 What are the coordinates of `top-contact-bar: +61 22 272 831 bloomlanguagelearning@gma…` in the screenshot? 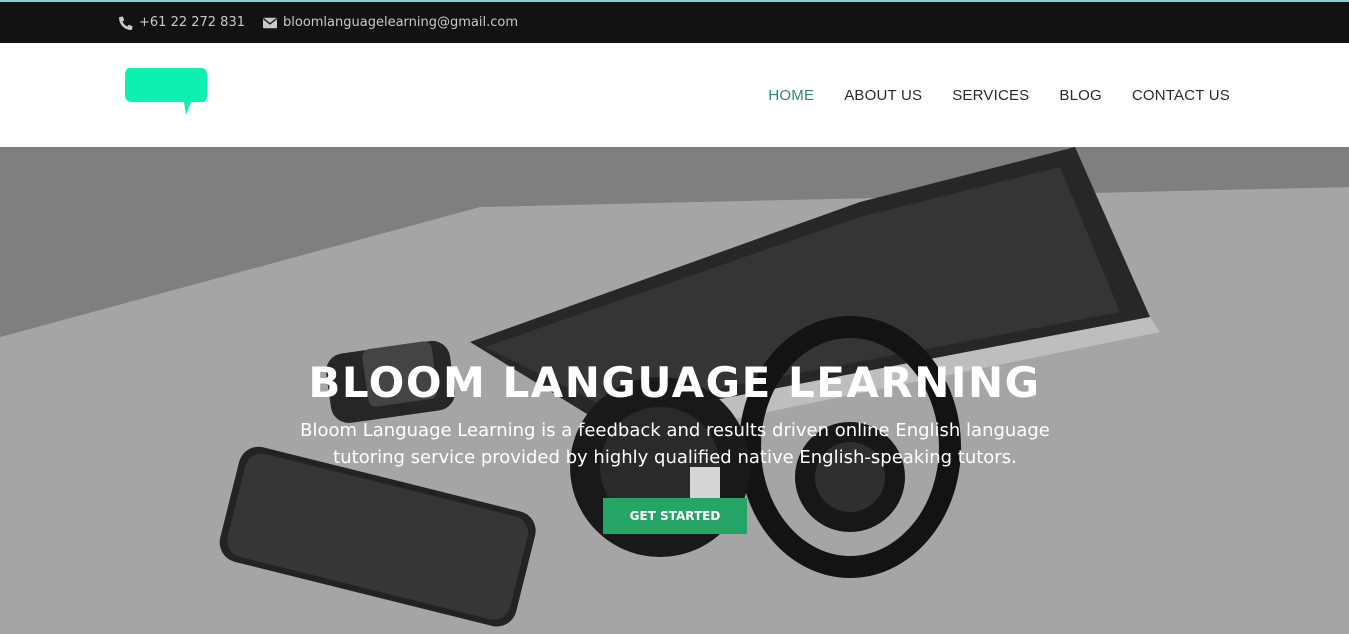 It's located at (674, 21).